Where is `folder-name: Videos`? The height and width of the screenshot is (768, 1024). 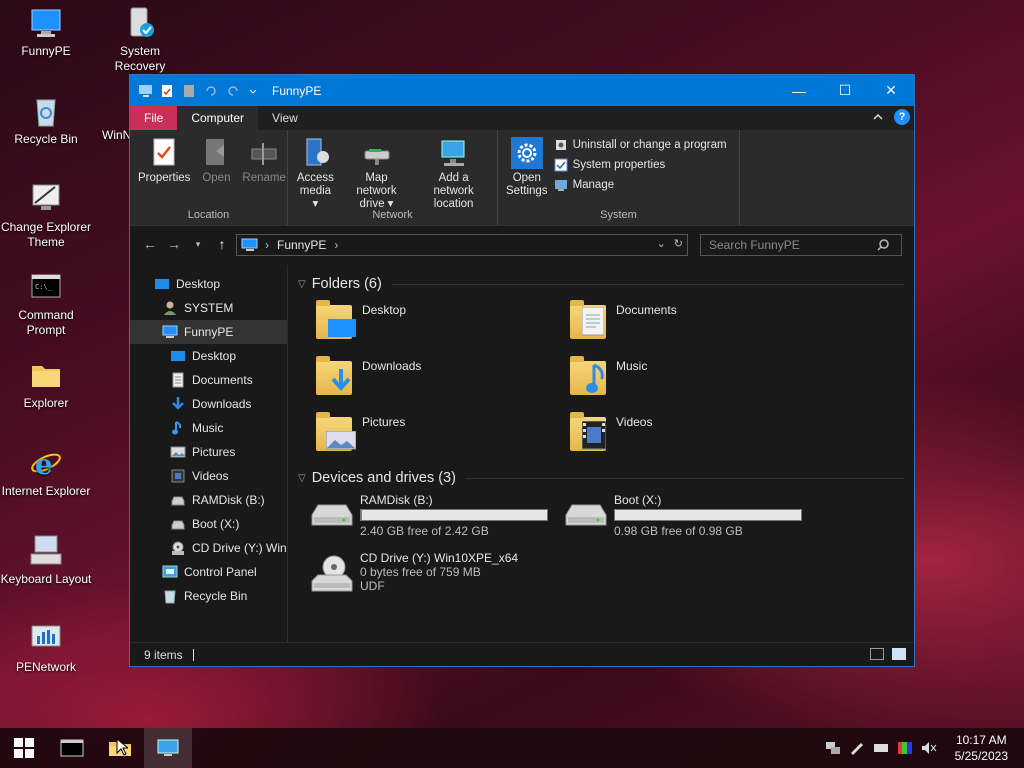
folder-name: Videos is located at coordinates (634, 422).